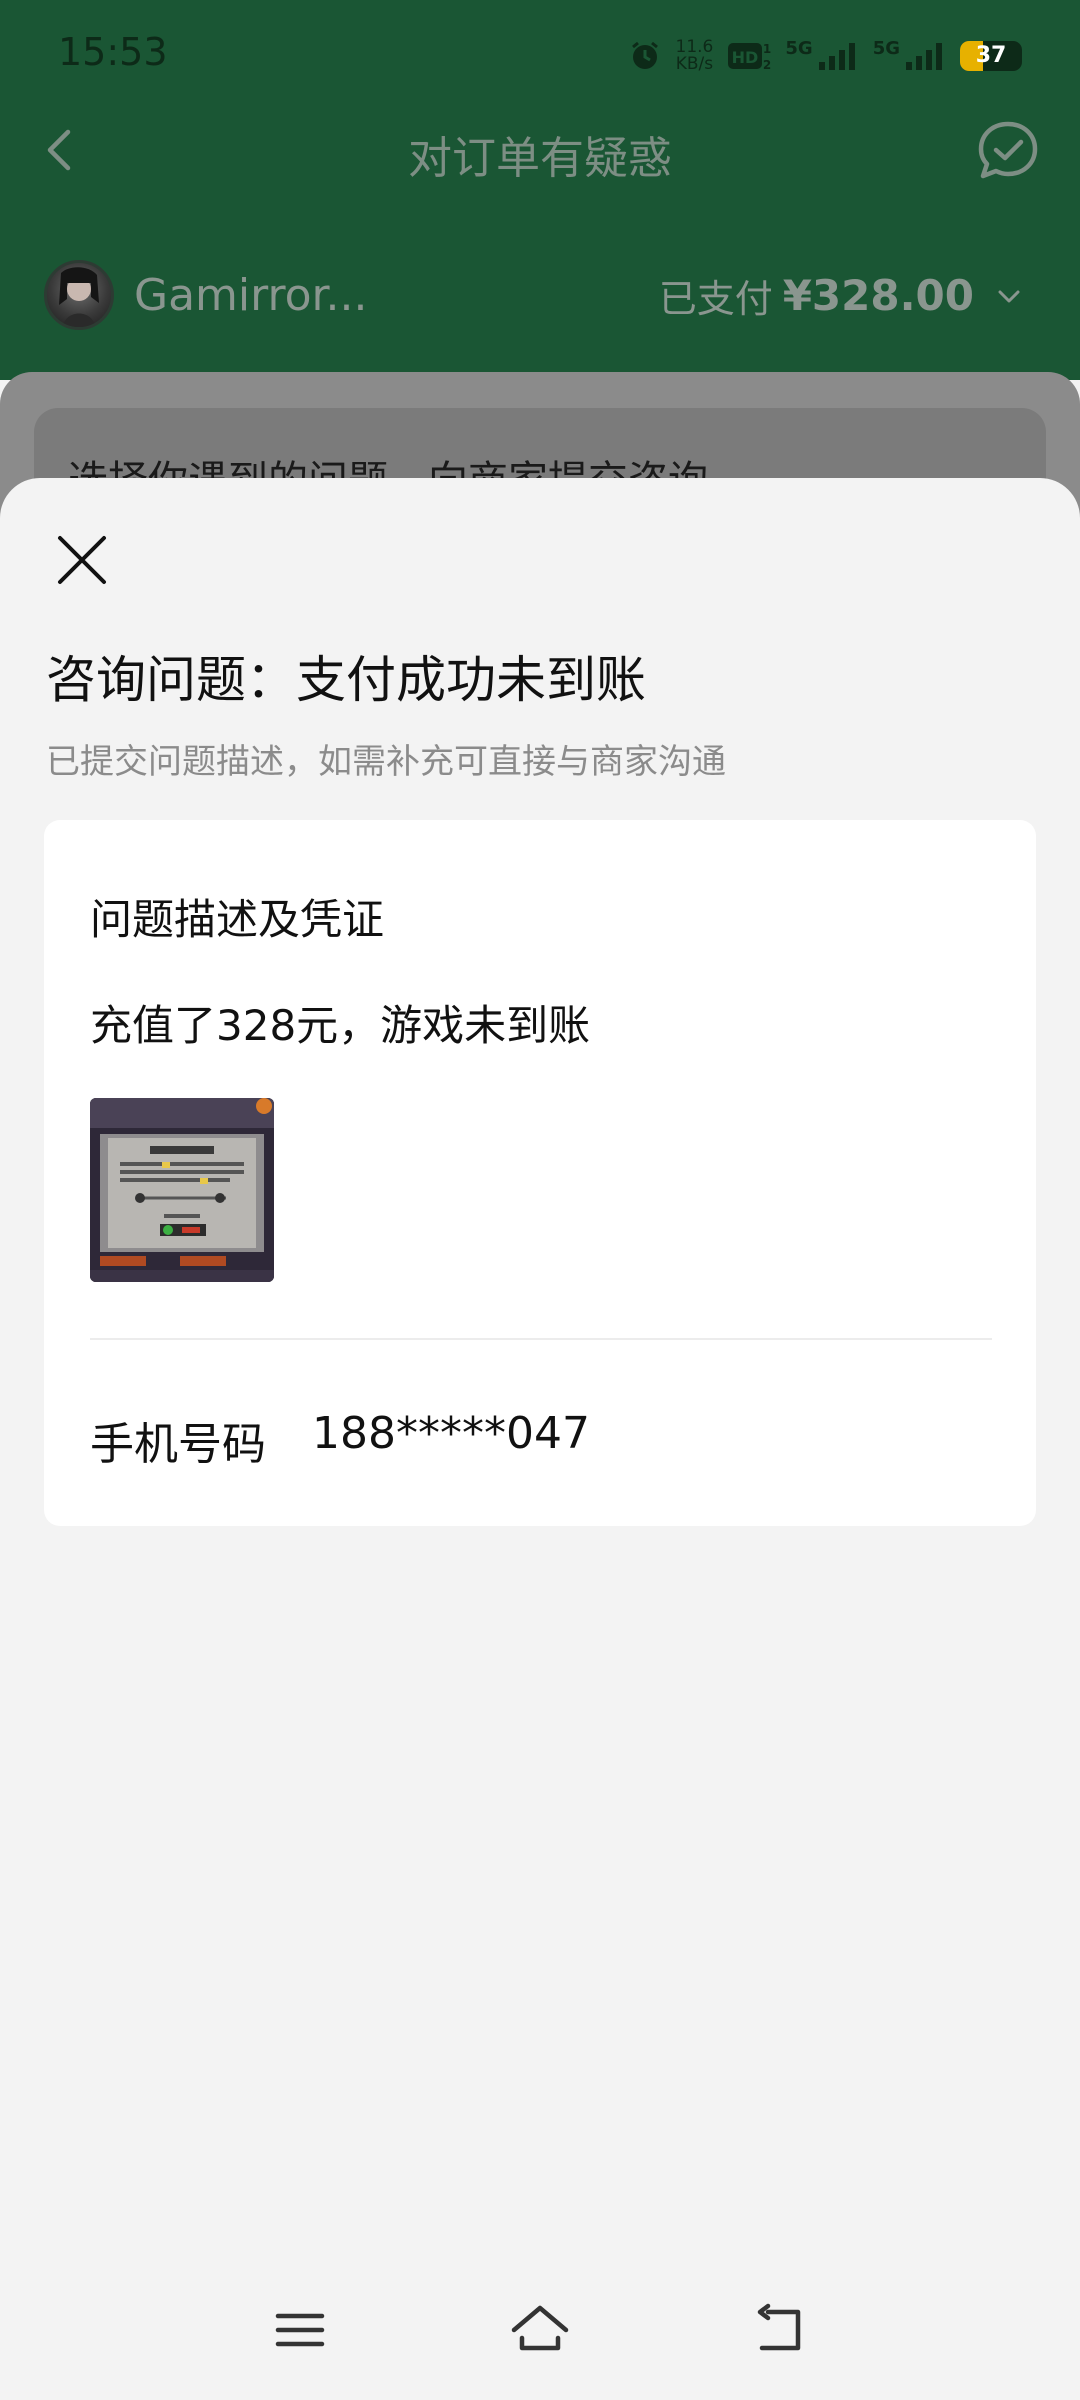 This screenshot has width=1080, height=2400. I want to click on payment-summary: 已支付 ¥328.00, so click(841, 295).